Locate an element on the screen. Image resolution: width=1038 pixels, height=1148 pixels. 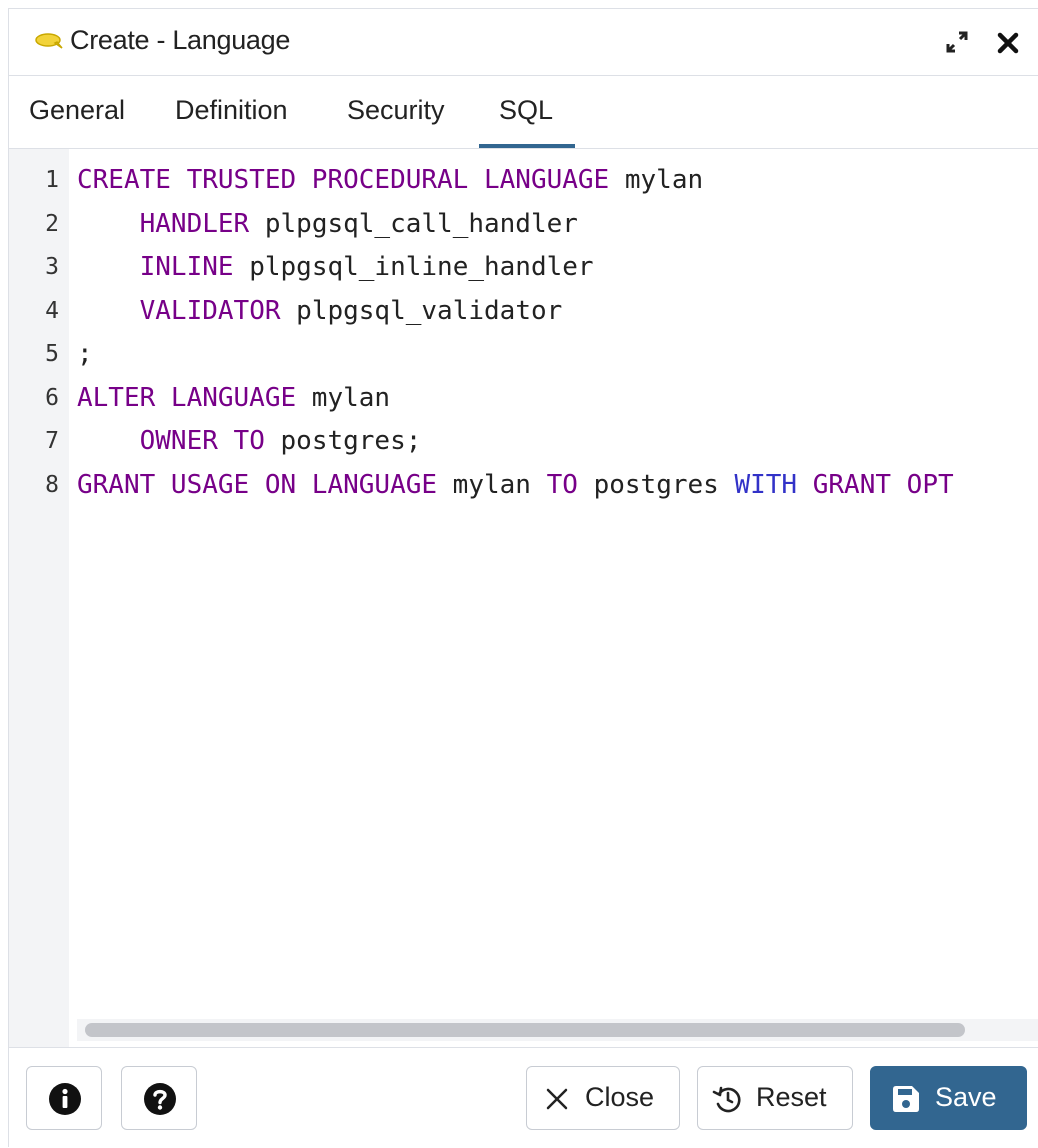
sql-keyword: HANDLER is located at coordinates (194, 224).